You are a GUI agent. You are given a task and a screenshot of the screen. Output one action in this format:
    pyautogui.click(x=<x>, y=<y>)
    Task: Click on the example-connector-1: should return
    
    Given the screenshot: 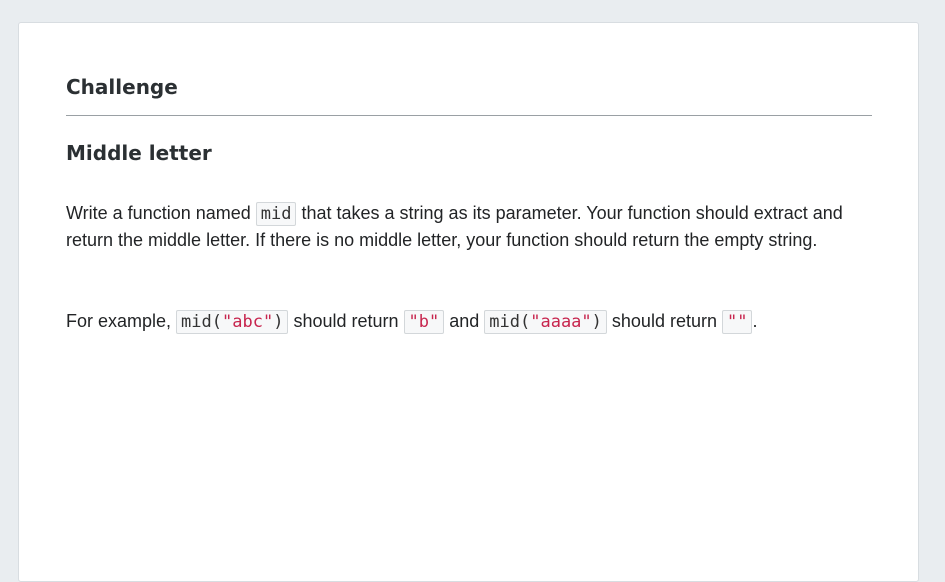 What is the action you would take?
    pyautogui.click(x=346, y=321)
    